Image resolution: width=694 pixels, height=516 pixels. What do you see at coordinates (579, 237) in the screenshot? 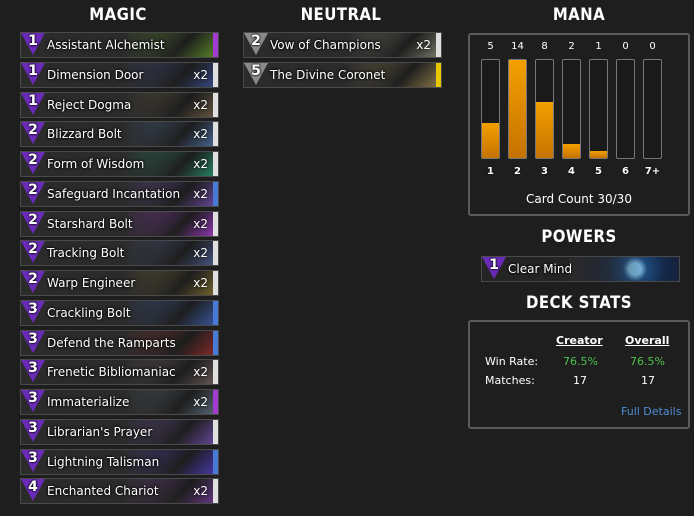
I see `powers-title: POWERS` at bounding box center [579, 237].